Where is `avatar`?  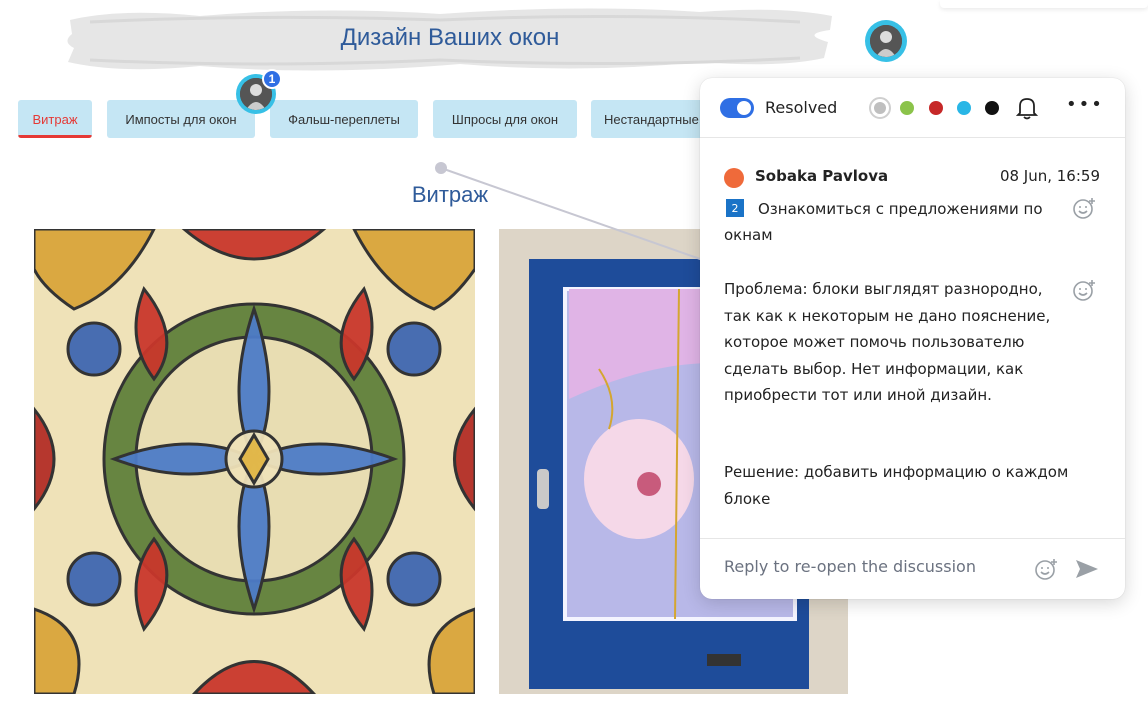 avatar is located at coordinates (886, 41).